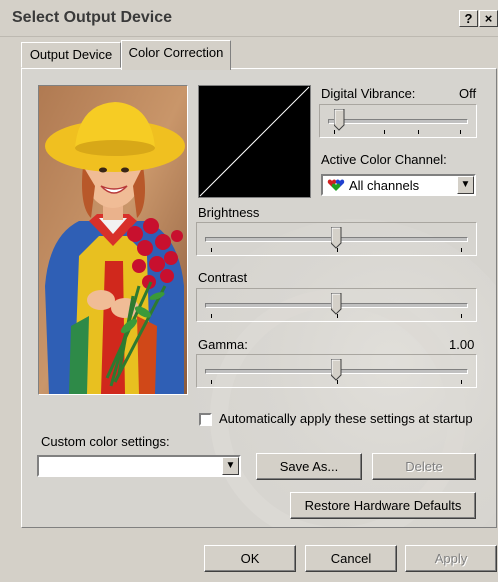  I want to click on delete-button: Delete, so click(424, 466).